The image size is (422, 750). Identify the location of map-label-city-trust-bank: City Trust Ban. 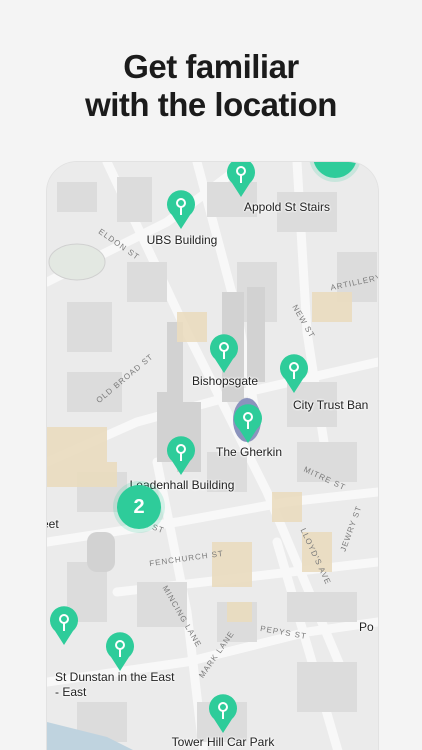
(331, 405).